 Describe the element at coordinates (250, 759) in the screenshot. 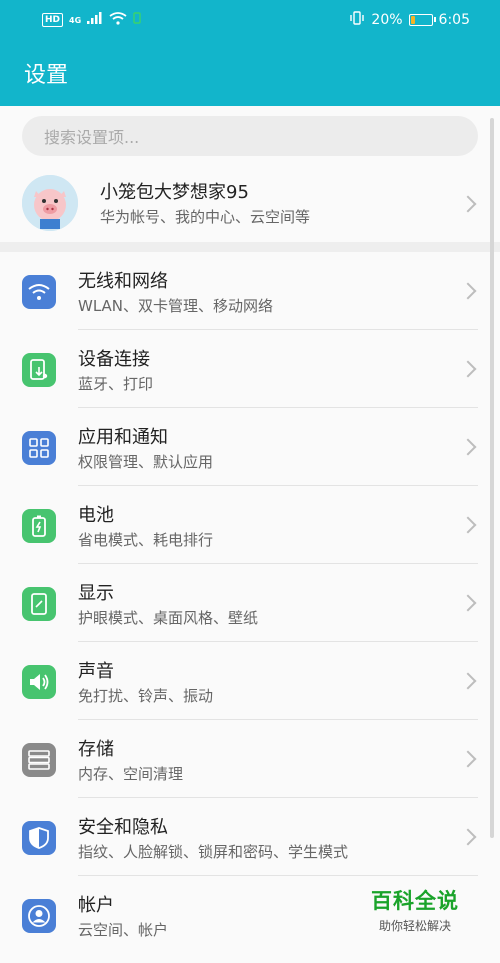

I see `settings-item-storage: 存储 内存、空间清理` at that location.